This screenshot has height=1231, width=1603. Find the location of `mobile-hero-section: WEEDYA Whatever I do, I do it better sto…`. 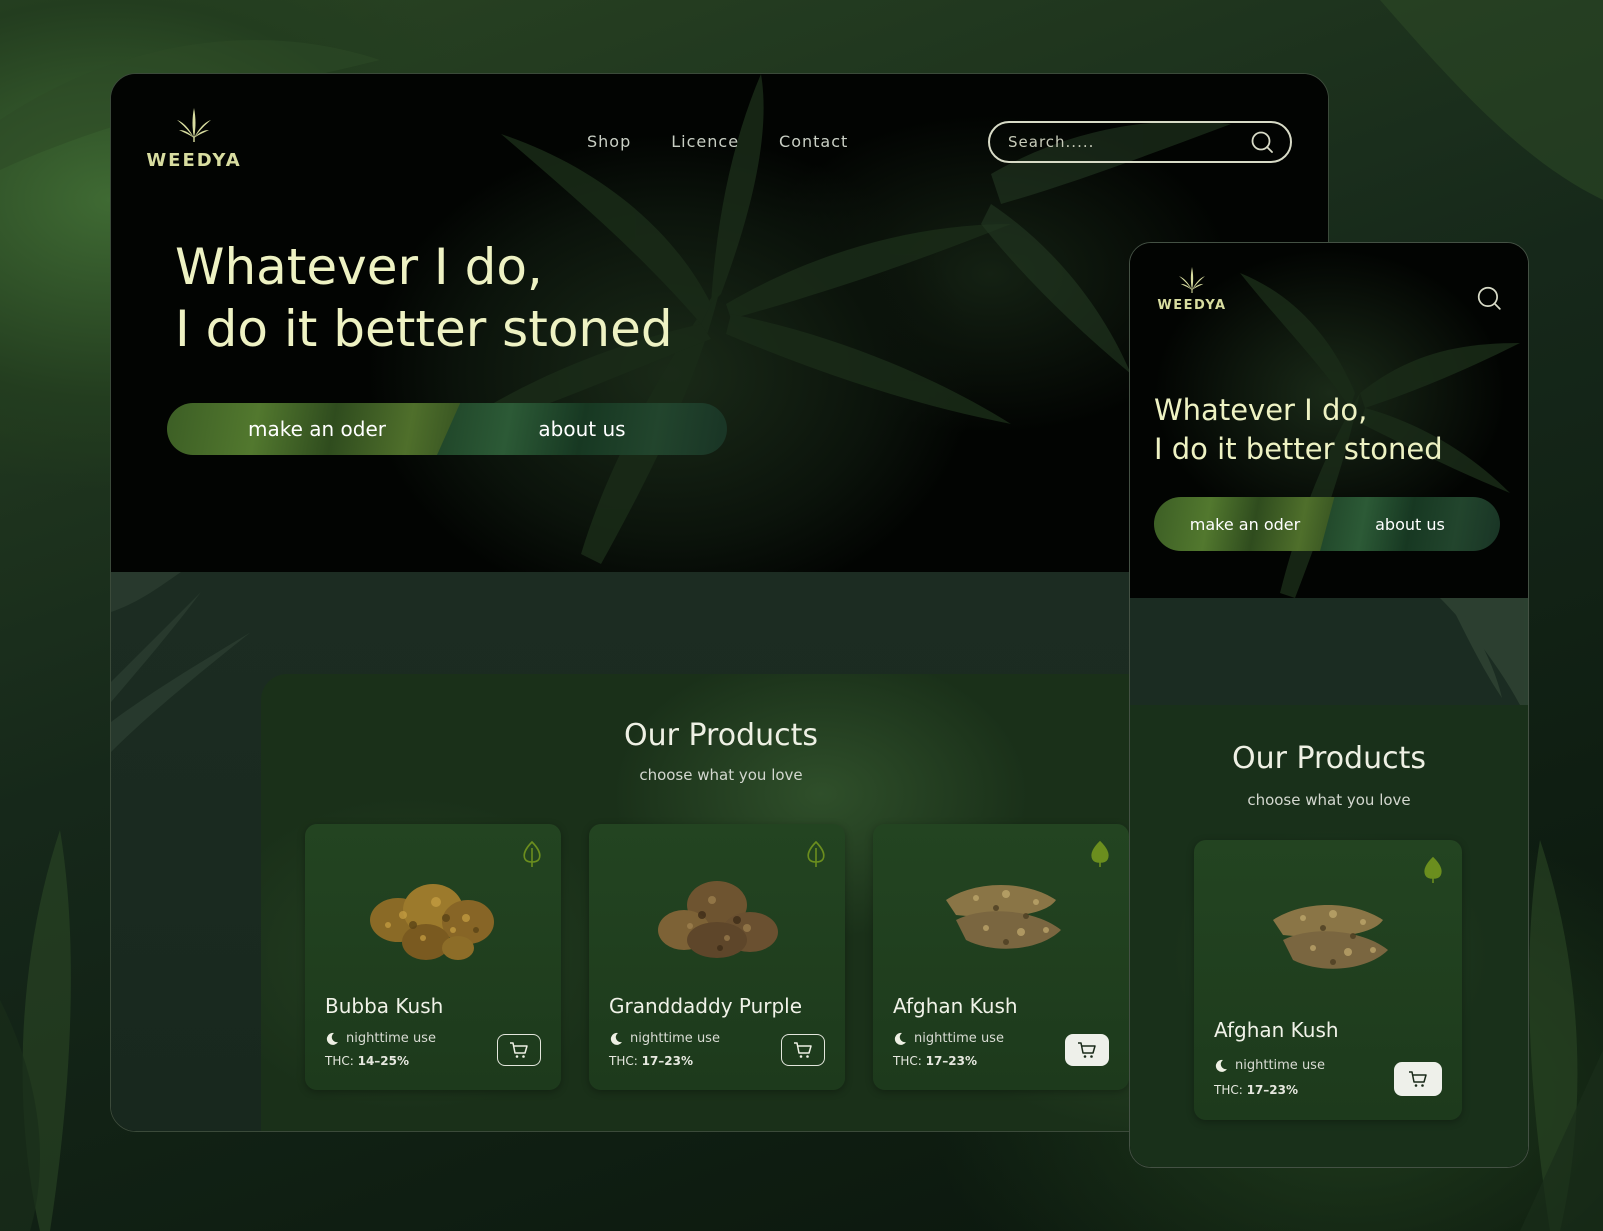

mobile-hero-section: WEEDYA Whatever I do, I do it better sto… is located at coordinates (1329, 420).